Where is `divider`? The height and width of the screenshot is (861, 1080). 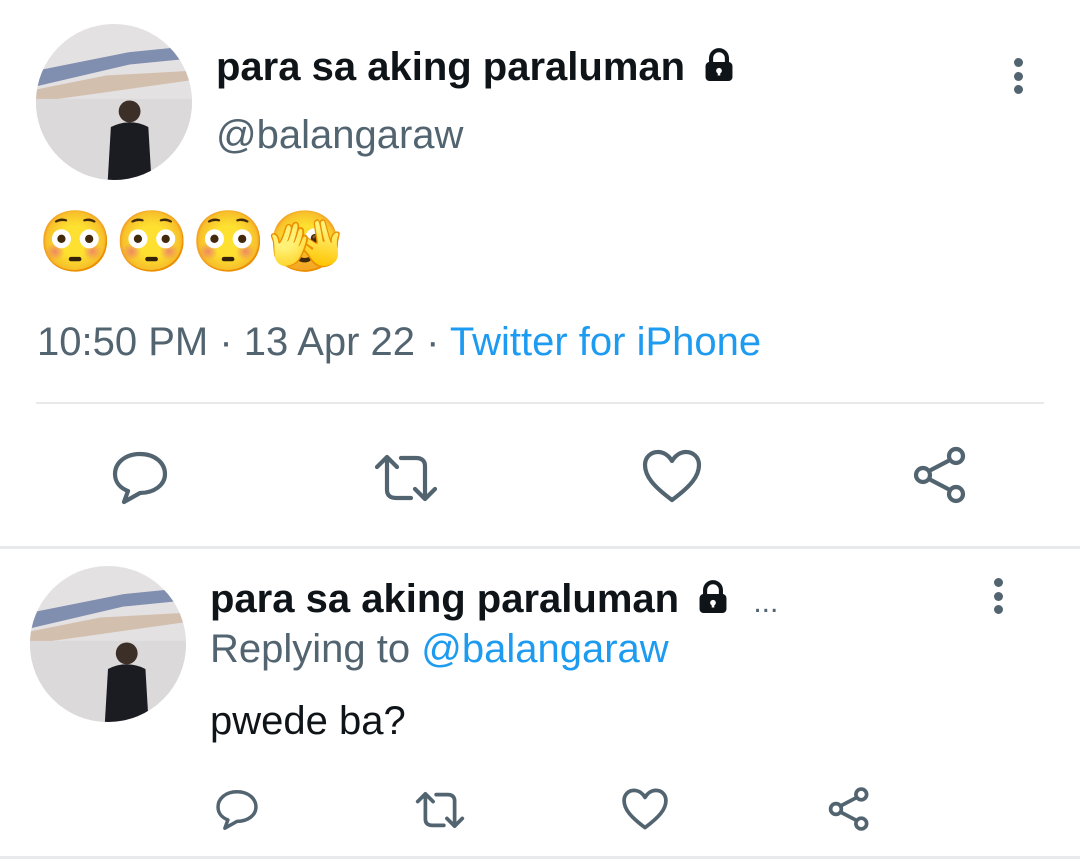
divider is located at coordinates (540, 403).